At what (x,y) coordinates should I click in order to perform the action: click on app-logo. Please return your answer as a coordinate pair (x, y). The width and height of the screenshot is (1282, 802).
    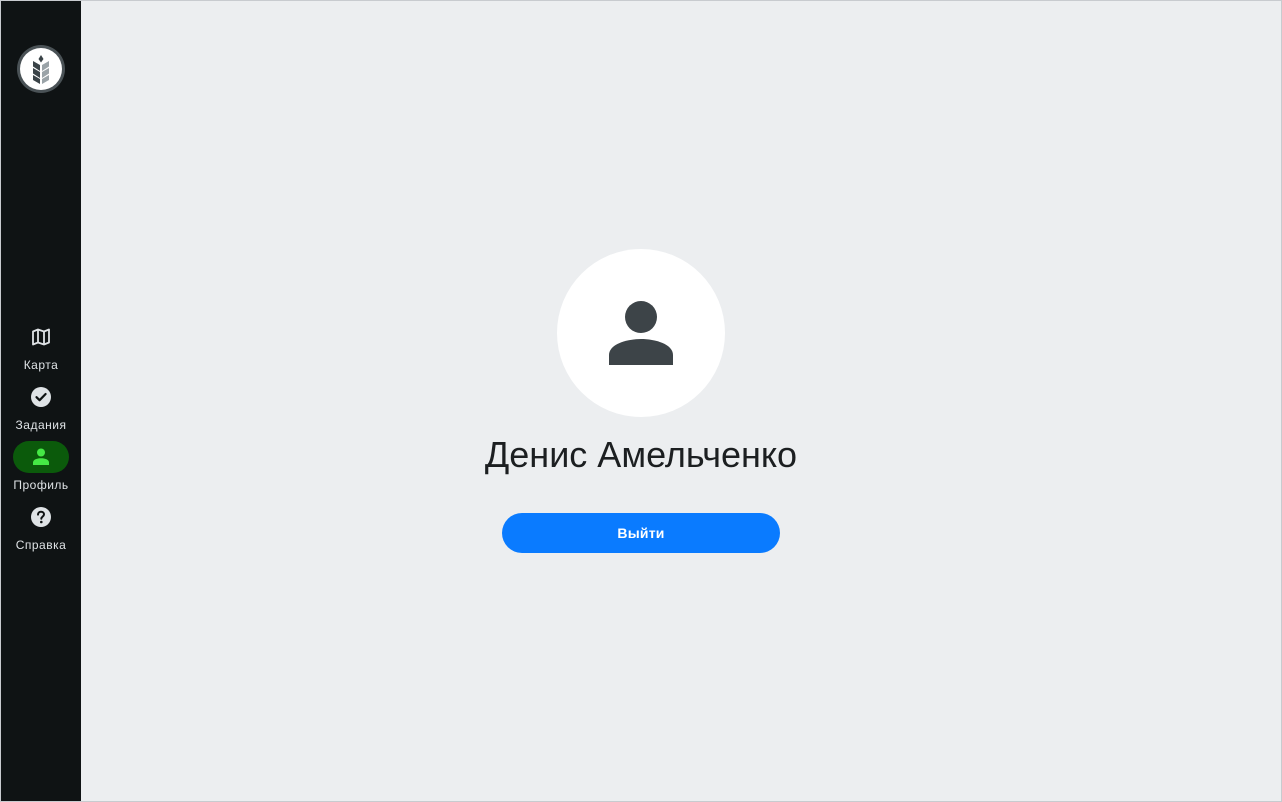
    Looking at the image, I should click on (41, 69).